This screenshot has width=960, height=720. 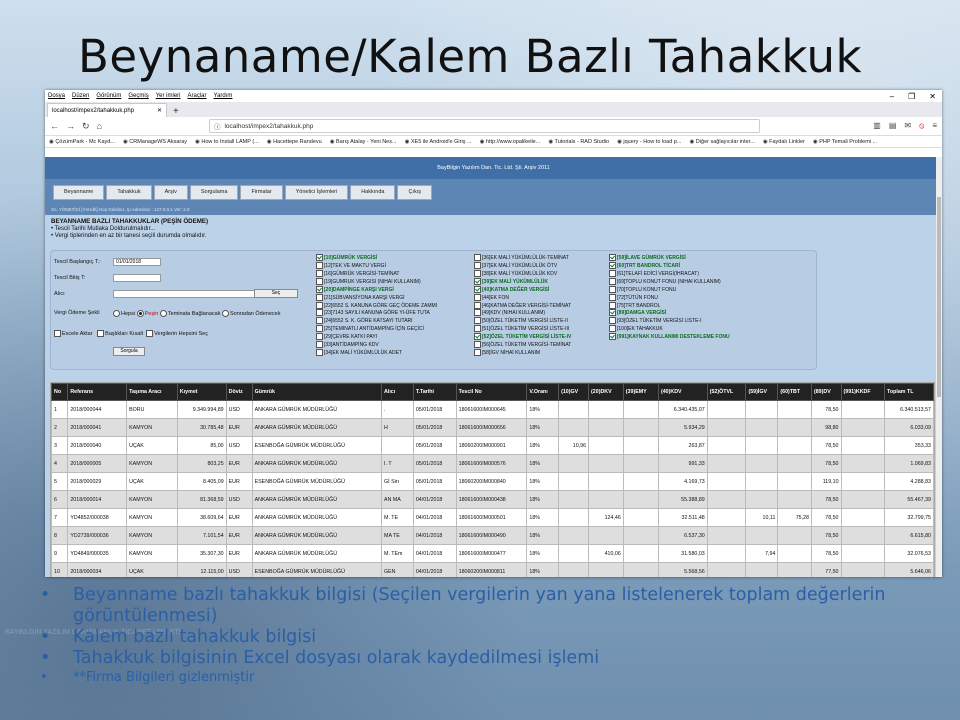 I want to click on bookmark-item: ◉ Faydalı Linkler, so click(x=784, y=142).